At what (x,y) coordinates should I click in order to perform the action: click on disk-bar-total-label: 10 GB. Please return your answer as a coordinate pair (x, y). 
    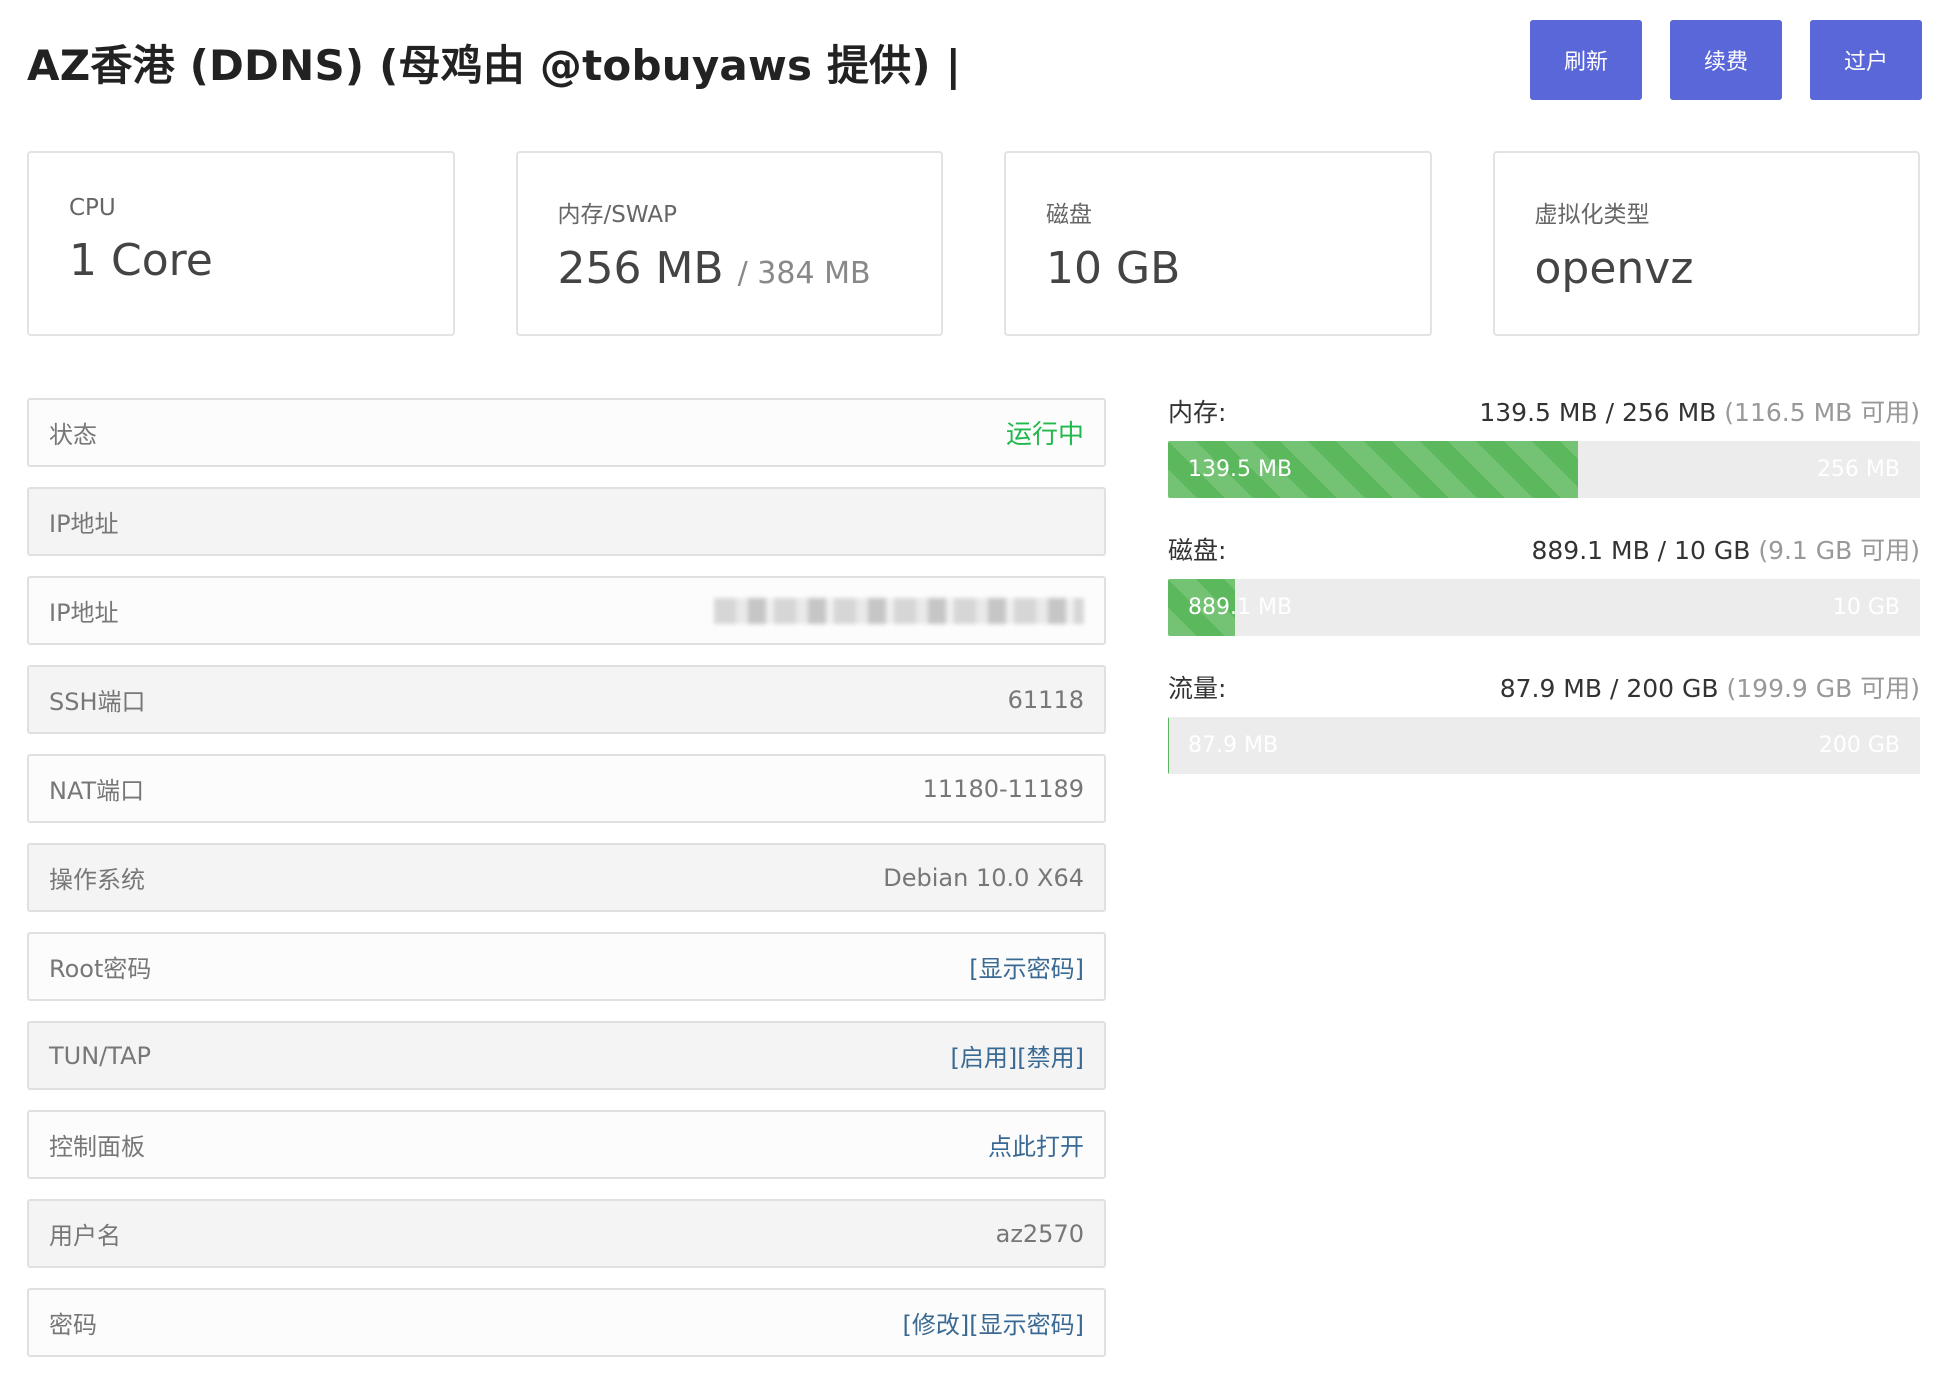
    Looking at the image, I should click on (1866, 607).